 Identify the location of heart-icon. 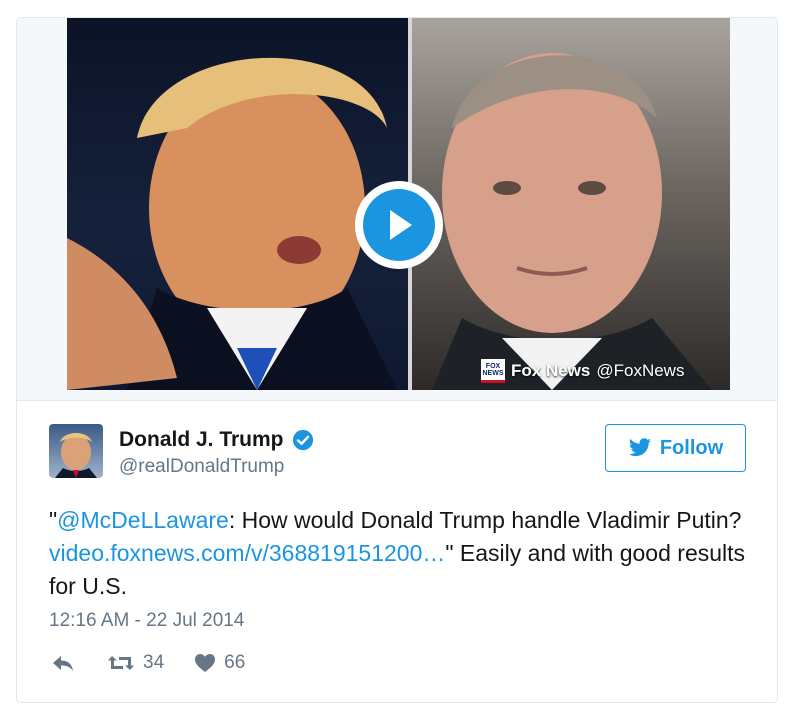
(205, 663).